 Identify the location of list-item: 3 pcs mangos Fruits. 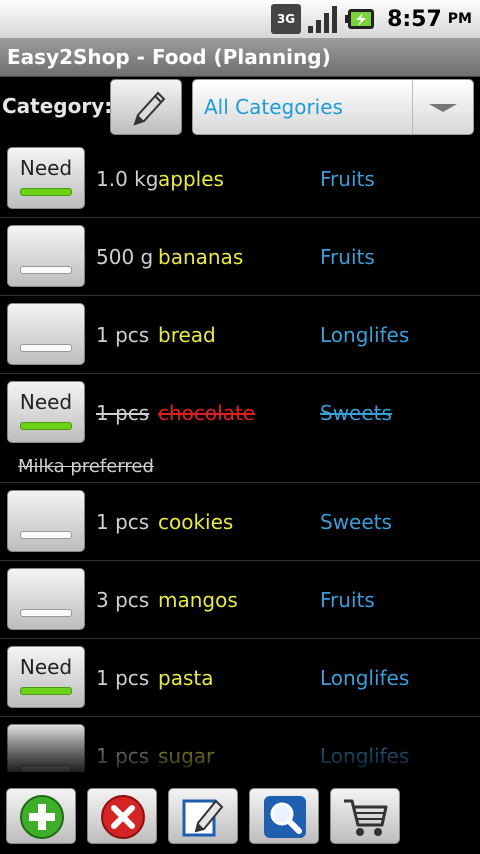
(240, 600).